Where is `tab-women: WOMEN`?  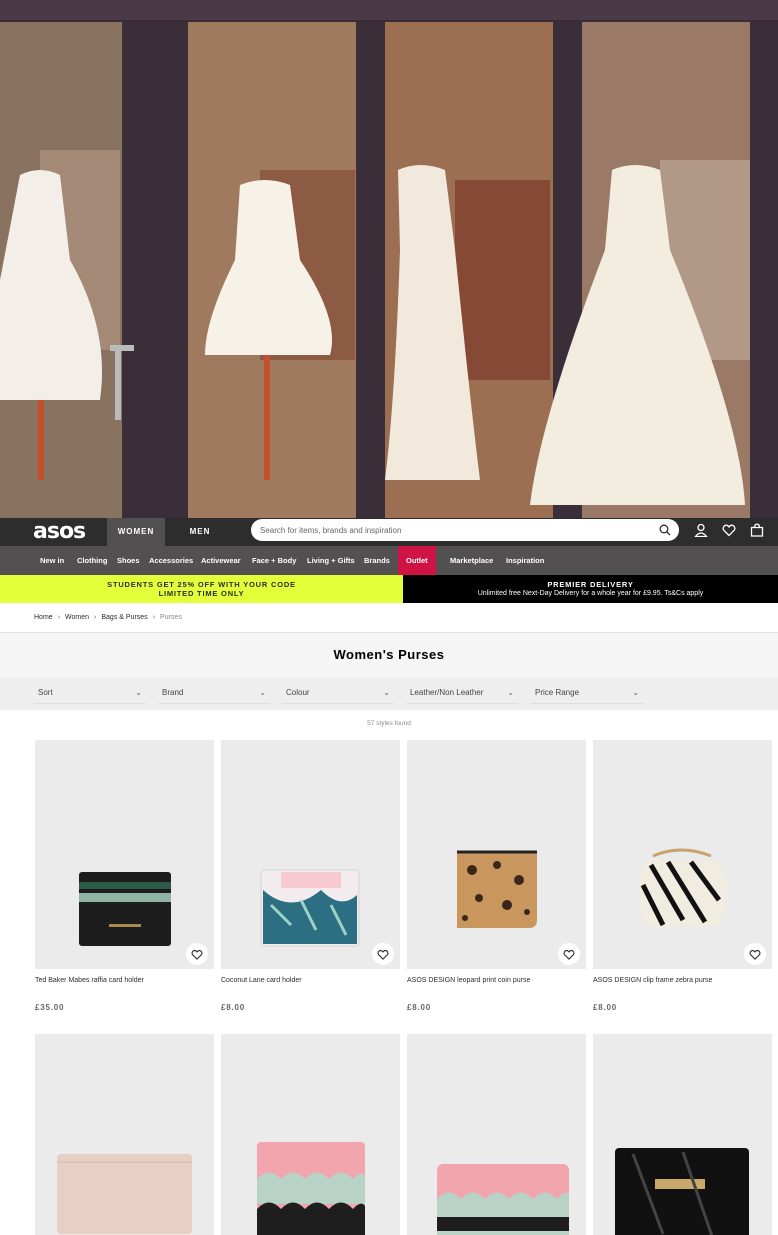
tab-women: WOMEN is located at coordinates (136, 532).